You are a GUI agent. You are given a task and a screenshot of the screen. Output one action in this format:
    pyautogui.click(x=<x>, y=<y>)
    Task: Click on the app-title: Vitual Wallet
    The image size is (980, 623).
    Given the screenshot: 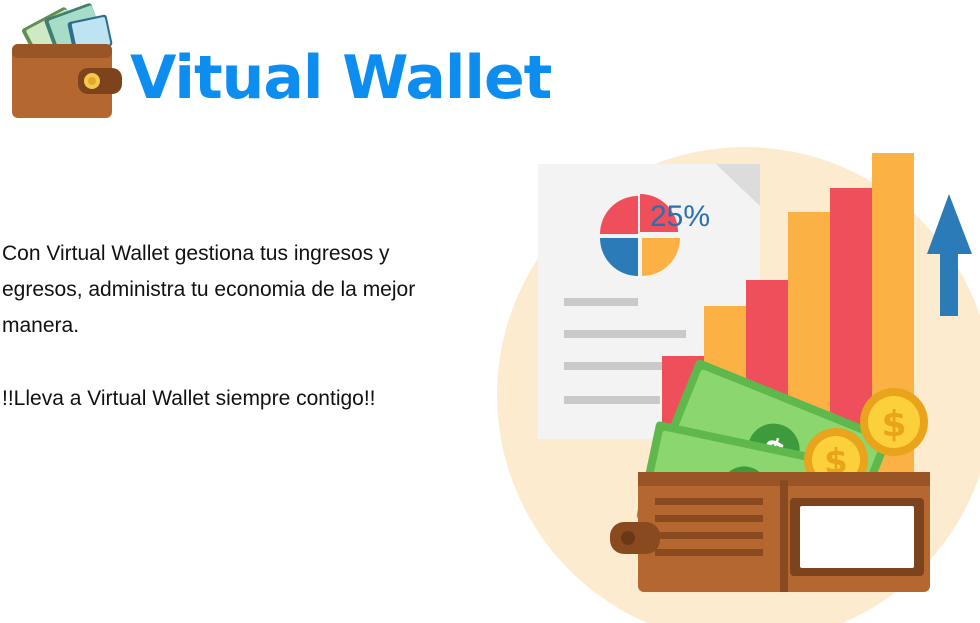 What is the action you would take?
    pyautogui.click(x=341, y=78)
    